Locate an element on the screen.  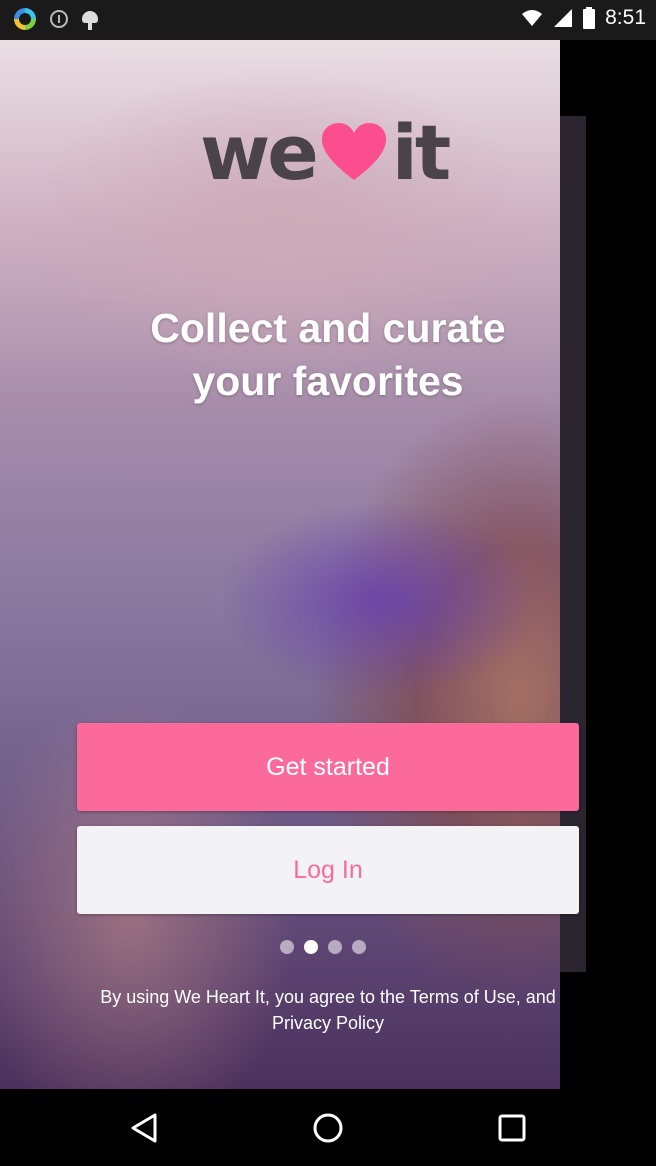
app-logo: we it is located at coordinates (325, 152).